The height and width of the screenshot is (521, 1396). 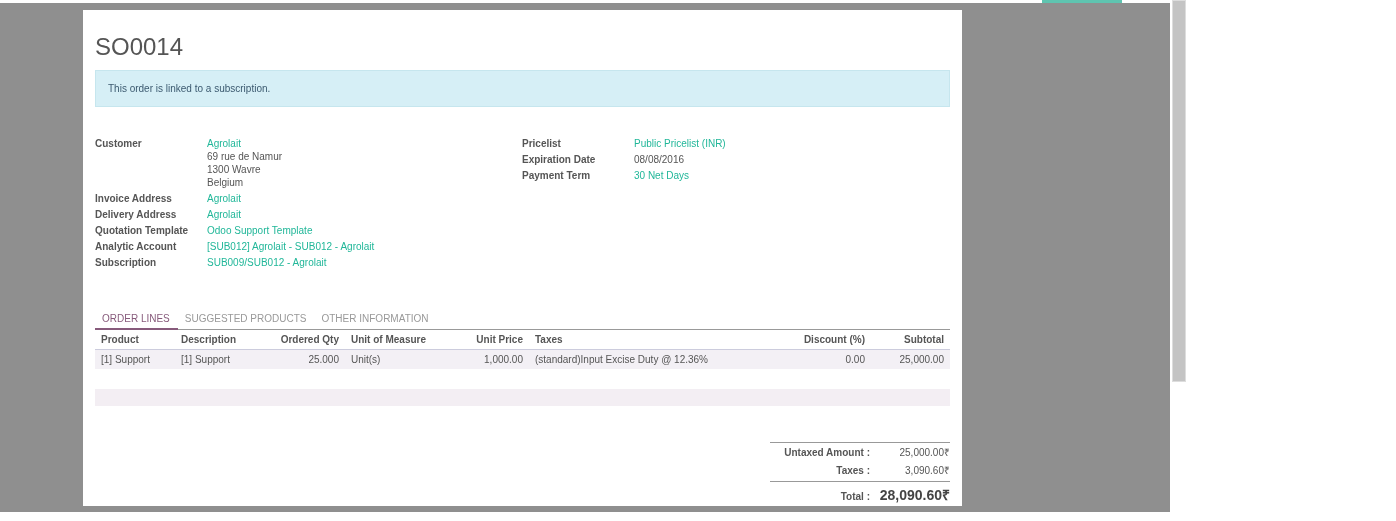 What do you see at coordinates (490, 339) in the screenshot?
I see `column-header: Unit Price` at bounding box center [490, 339].